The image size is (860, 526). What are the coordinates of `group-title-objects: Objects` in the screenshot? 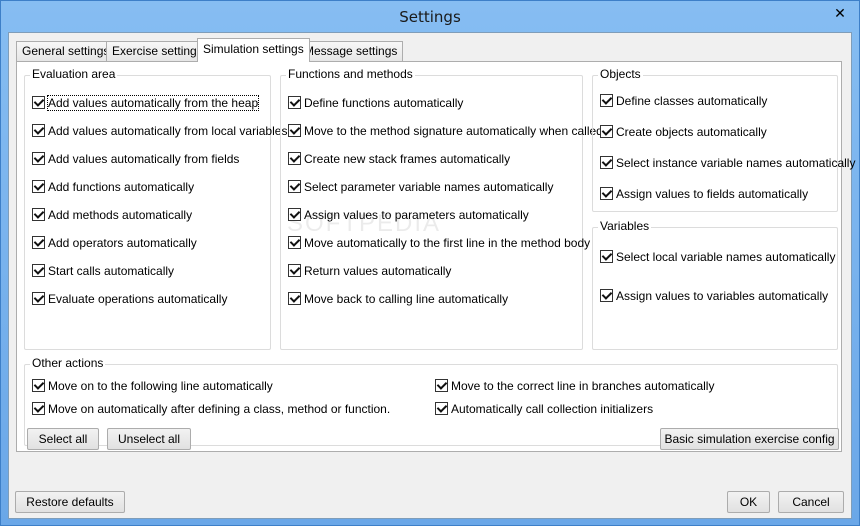 It's located at (620, 74).